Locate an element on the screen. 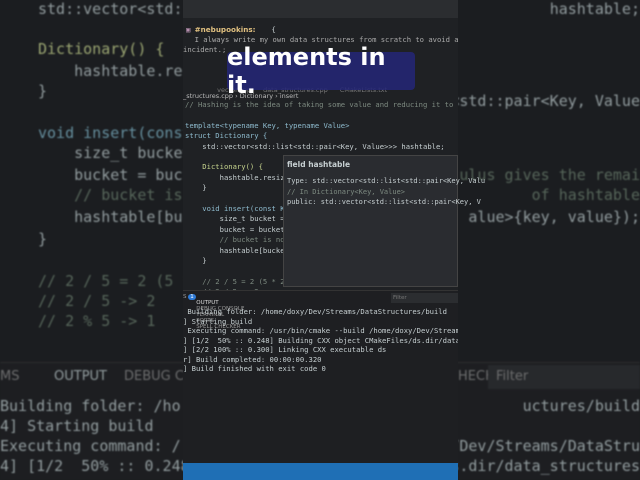 This screenshot has height=480, width=640. bg-line: uctures/build is located at coordinates (581, 406).